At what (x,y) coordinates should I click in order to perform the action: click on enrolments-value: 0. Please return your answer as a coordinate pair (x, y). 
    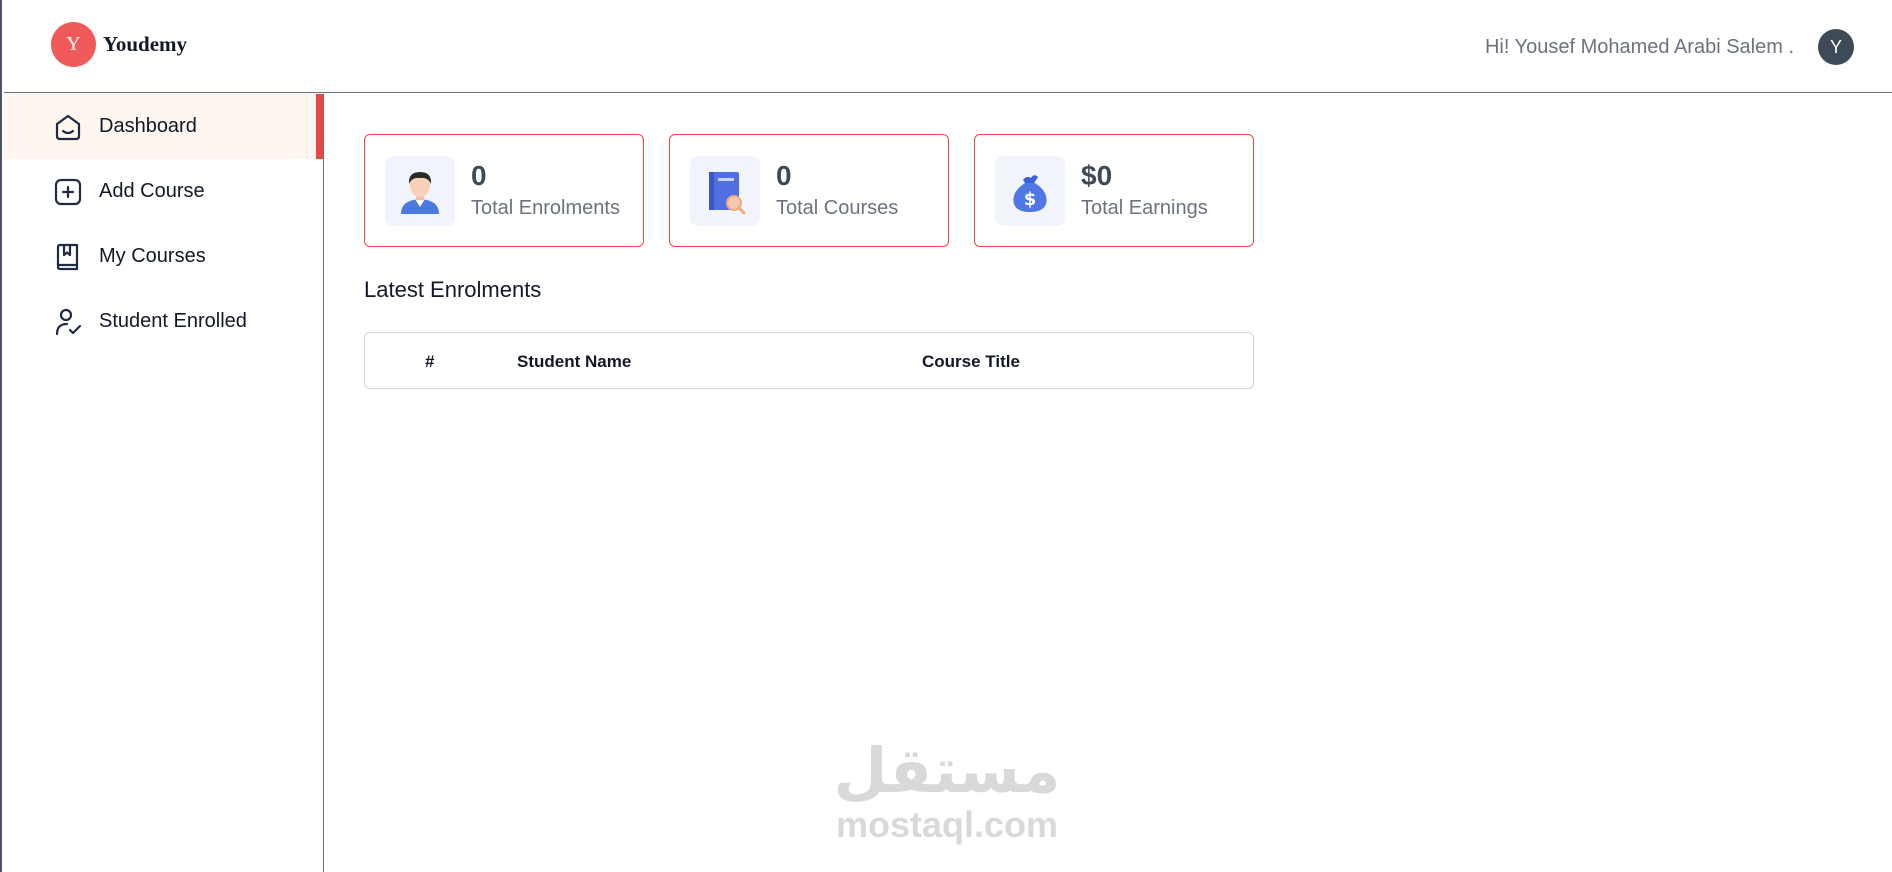
    Looking at the image, I should click on (479, 175).